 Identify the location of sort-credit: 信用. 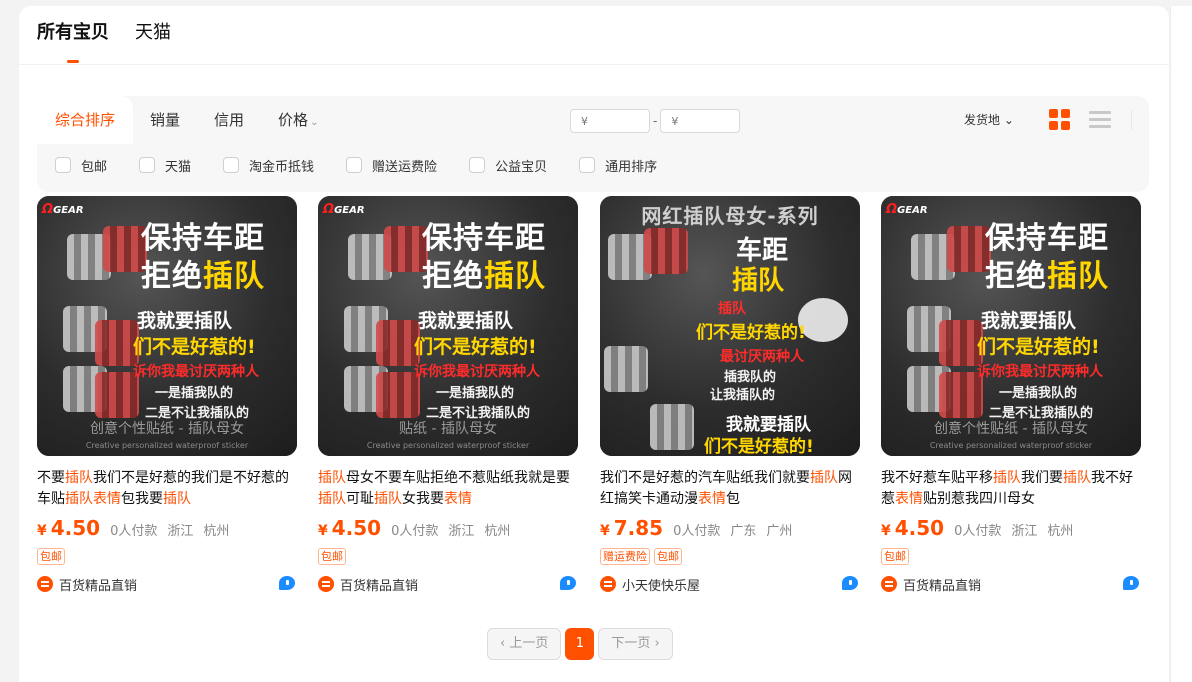
(229, 120).